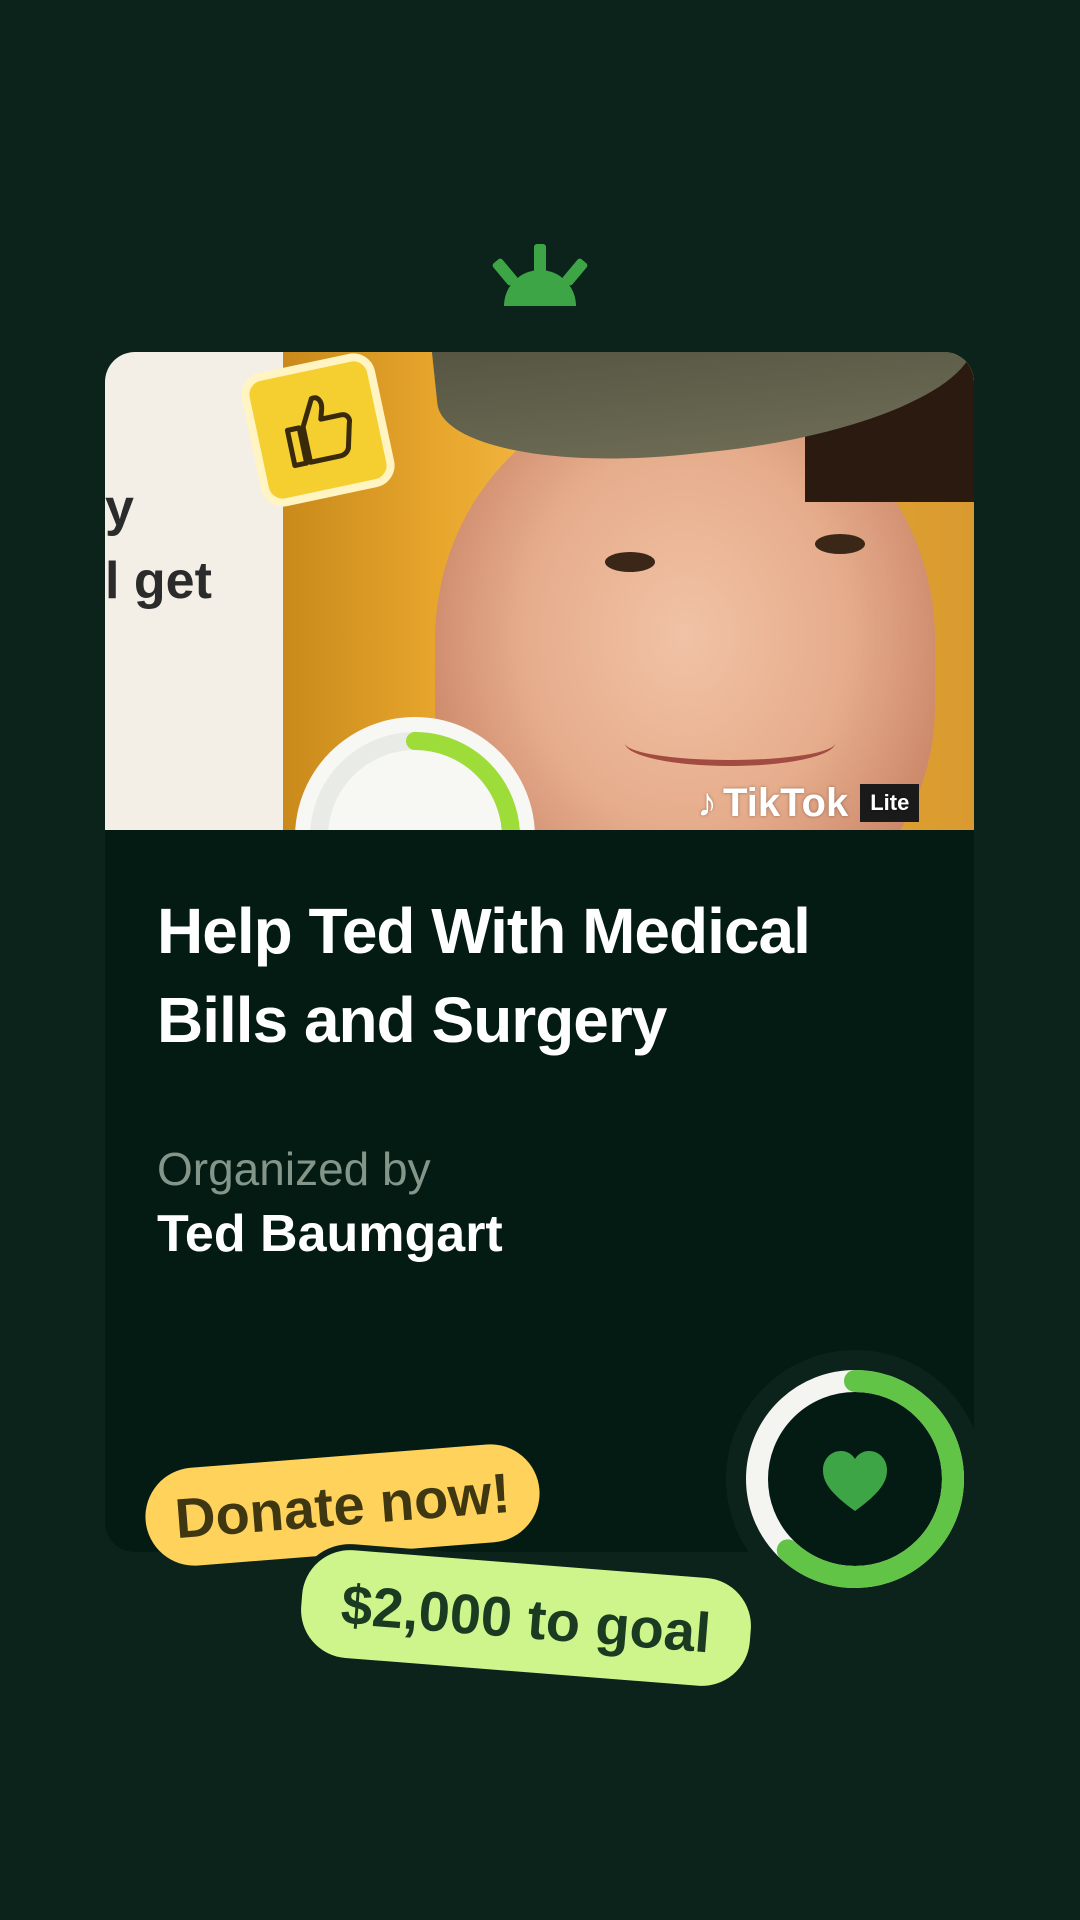 The image size is (1080, 1920). What do you see at coordinates (526, 1618) in the screenshot?
I see `goal-remaining-badge: $2,000 to goal` at bounding box center [526, 1618].